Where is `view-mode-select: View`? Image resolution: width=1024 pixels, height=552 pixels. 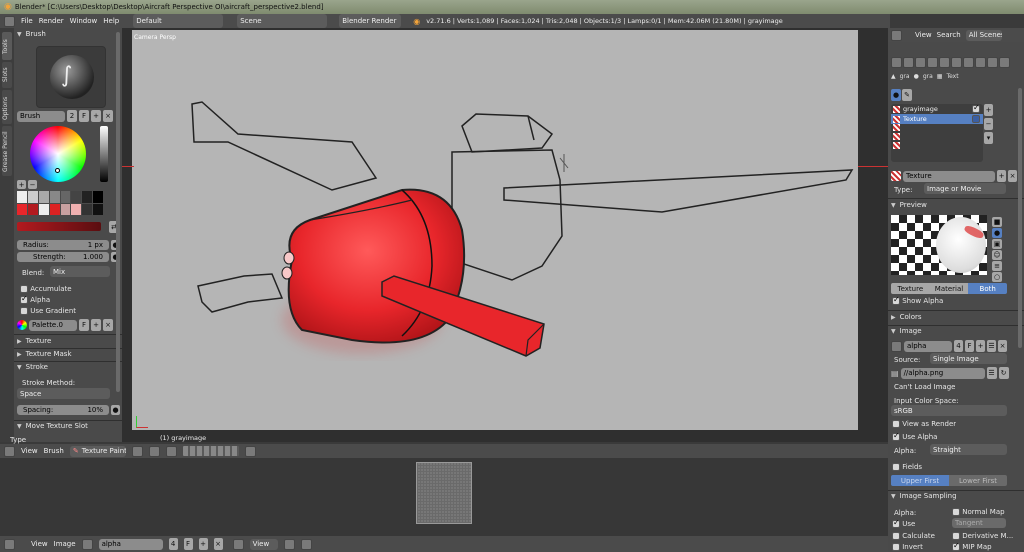
view-mode-select: View is located at coordinates (263, 544).